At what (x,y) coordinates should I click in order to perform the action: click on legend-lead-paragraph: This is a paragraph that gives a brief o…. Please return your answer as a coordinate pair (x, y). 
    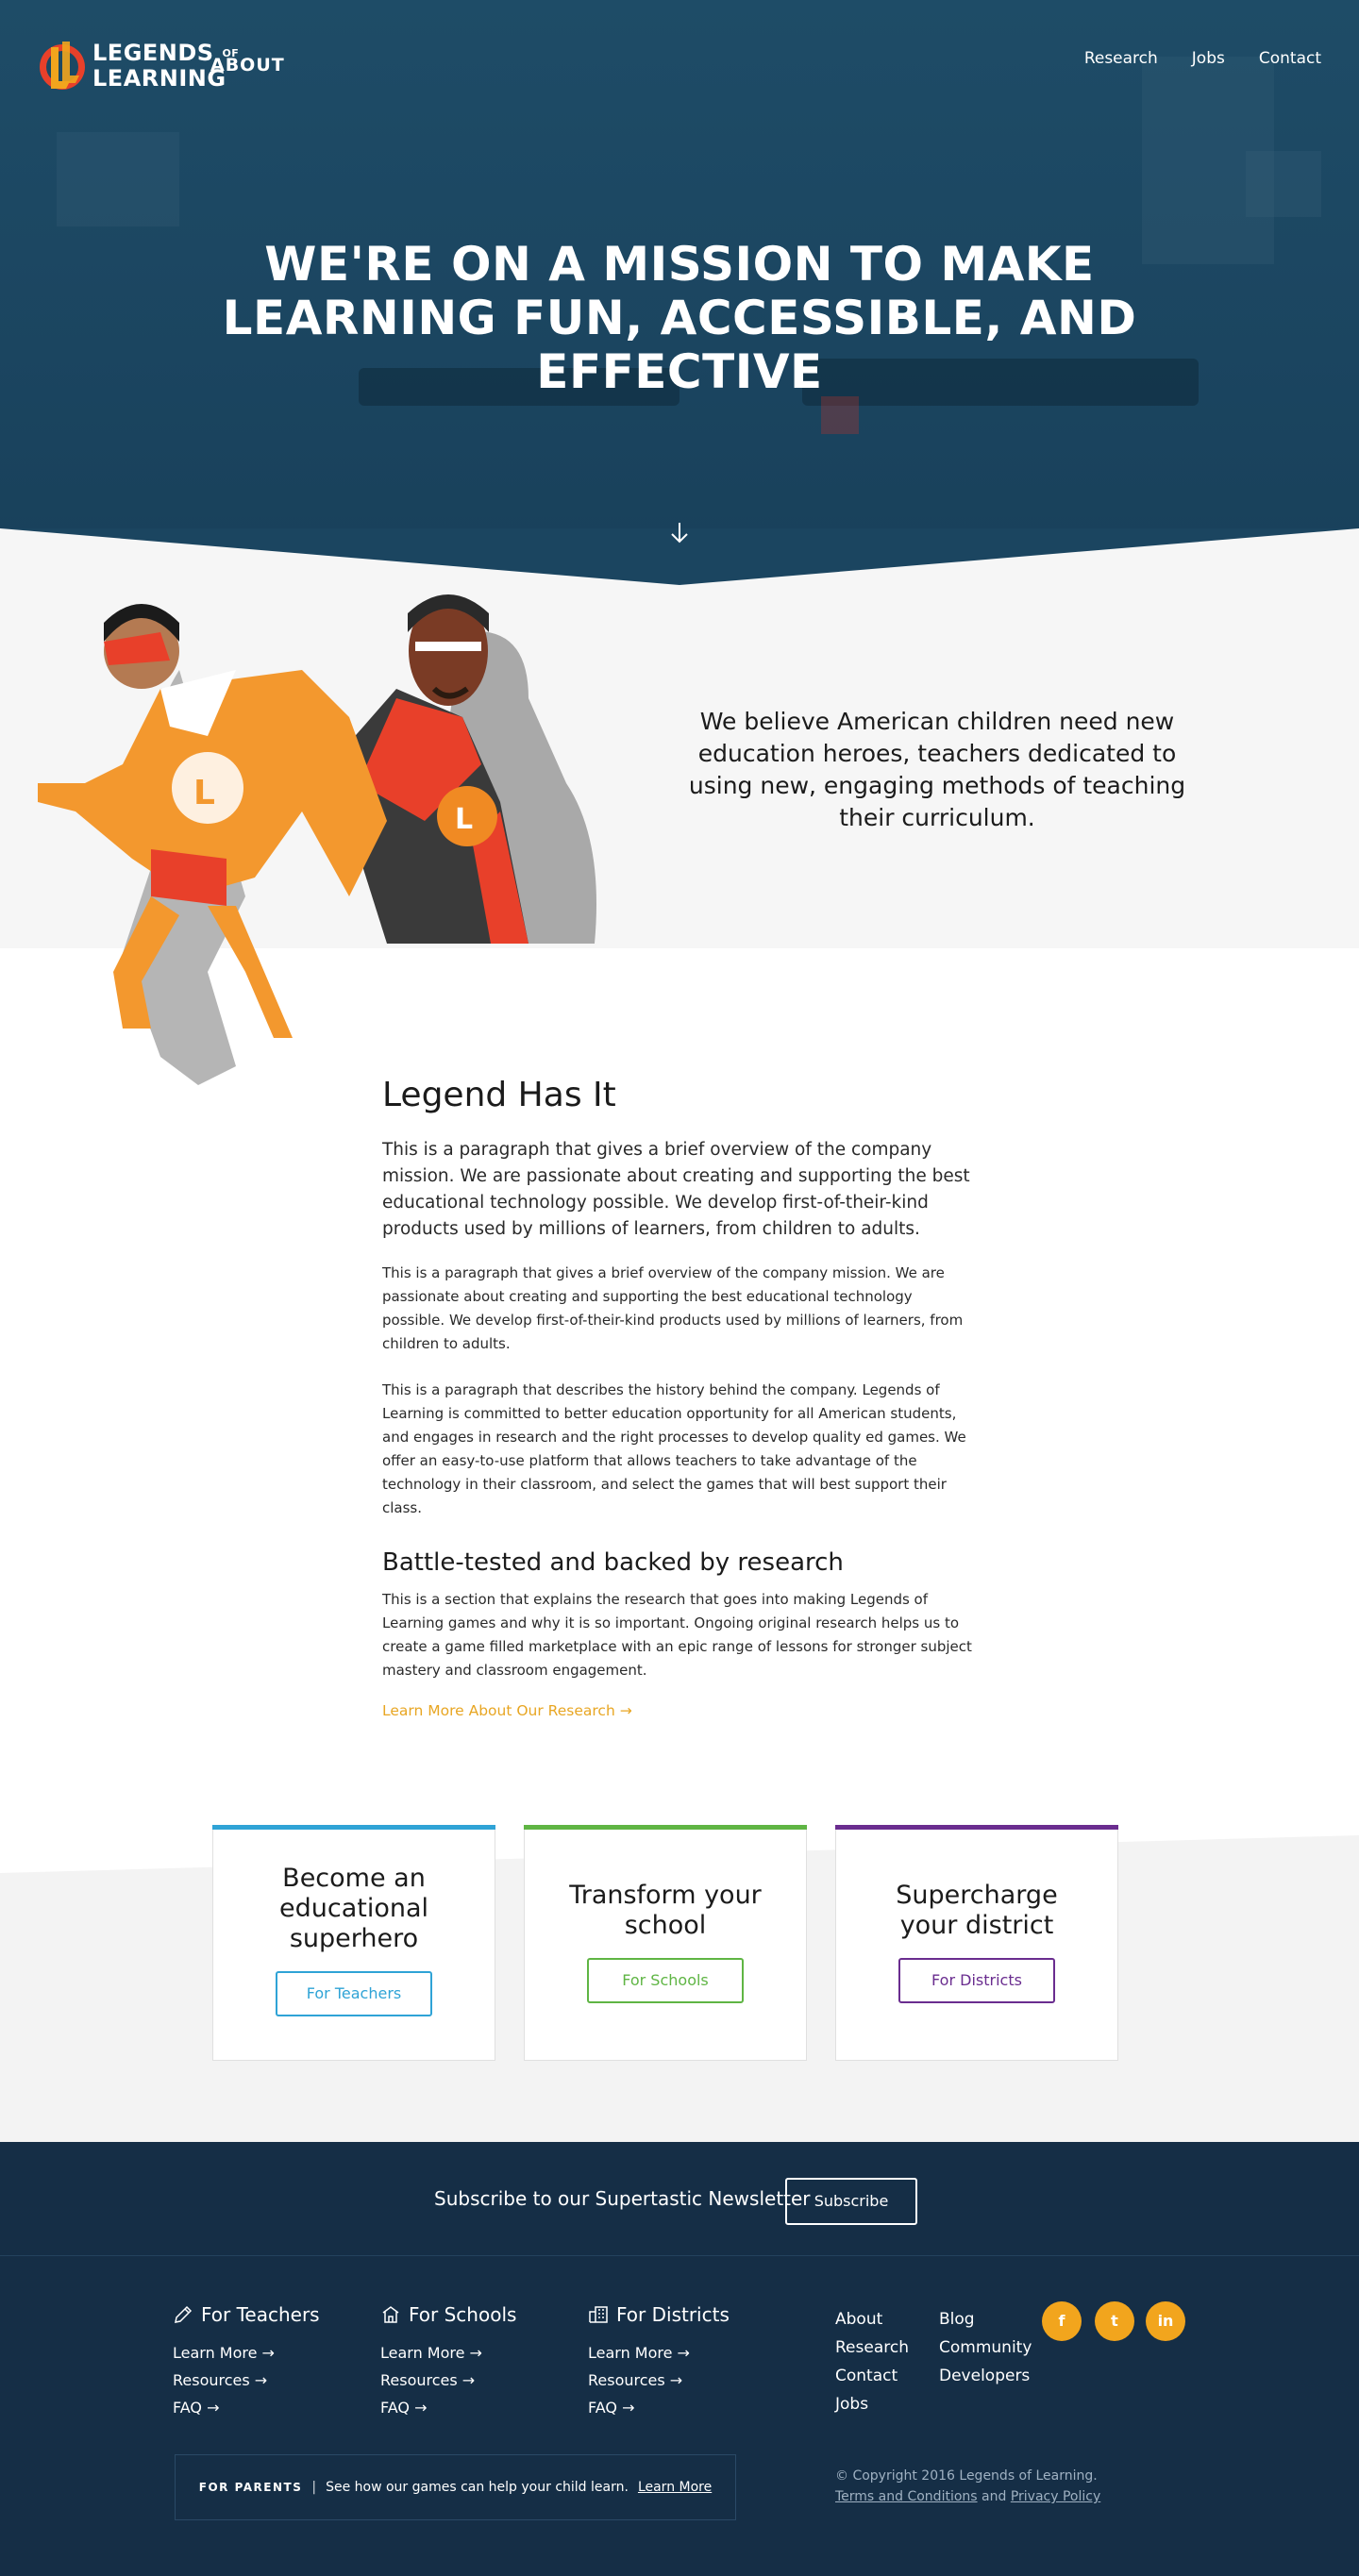
    Looking at the image, I should click on (676, 1189).